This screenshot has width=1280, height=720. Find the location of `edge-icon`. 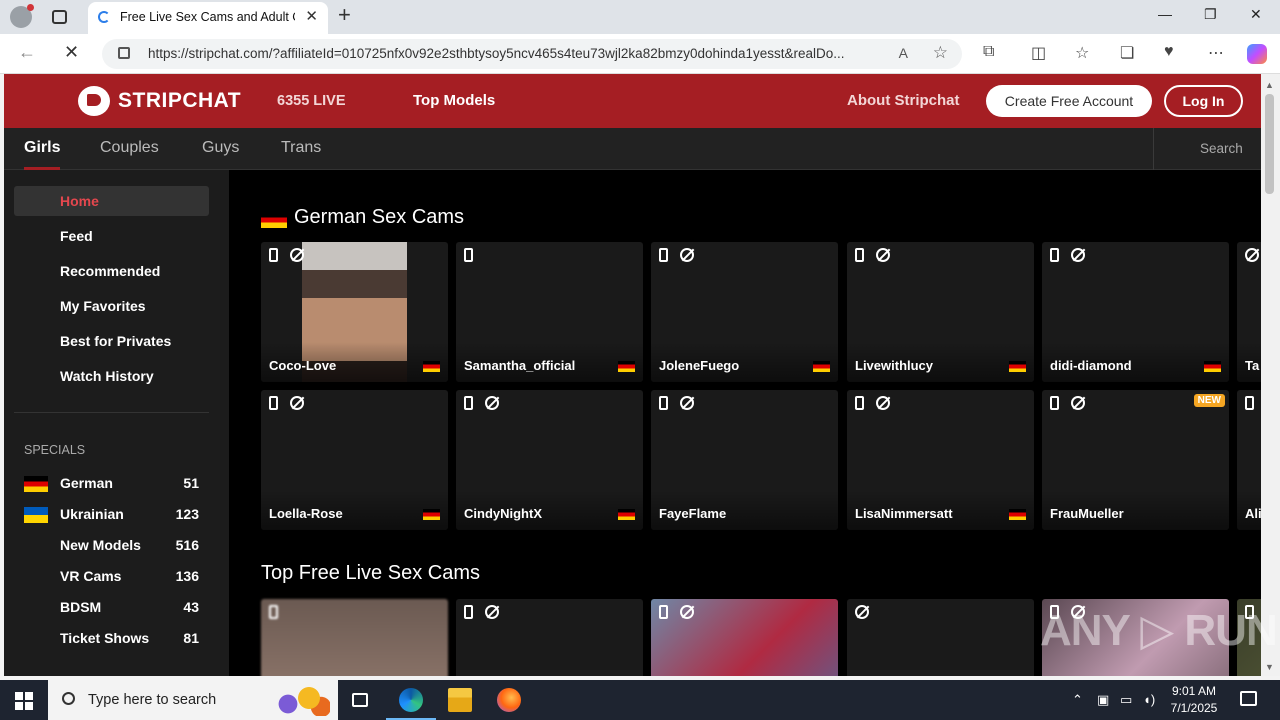

edge-icon is located at coordinates (411, 704).